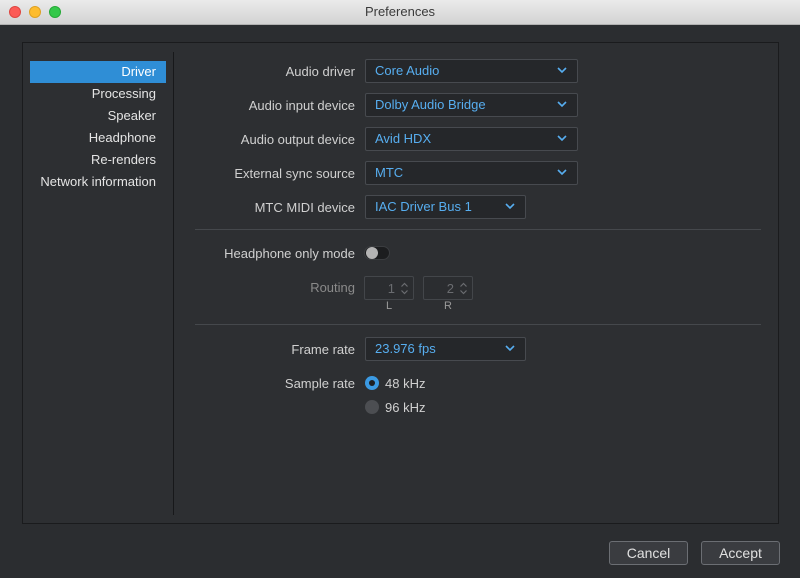  I want to click on cancel-button: Cancel, so click(648, 553).